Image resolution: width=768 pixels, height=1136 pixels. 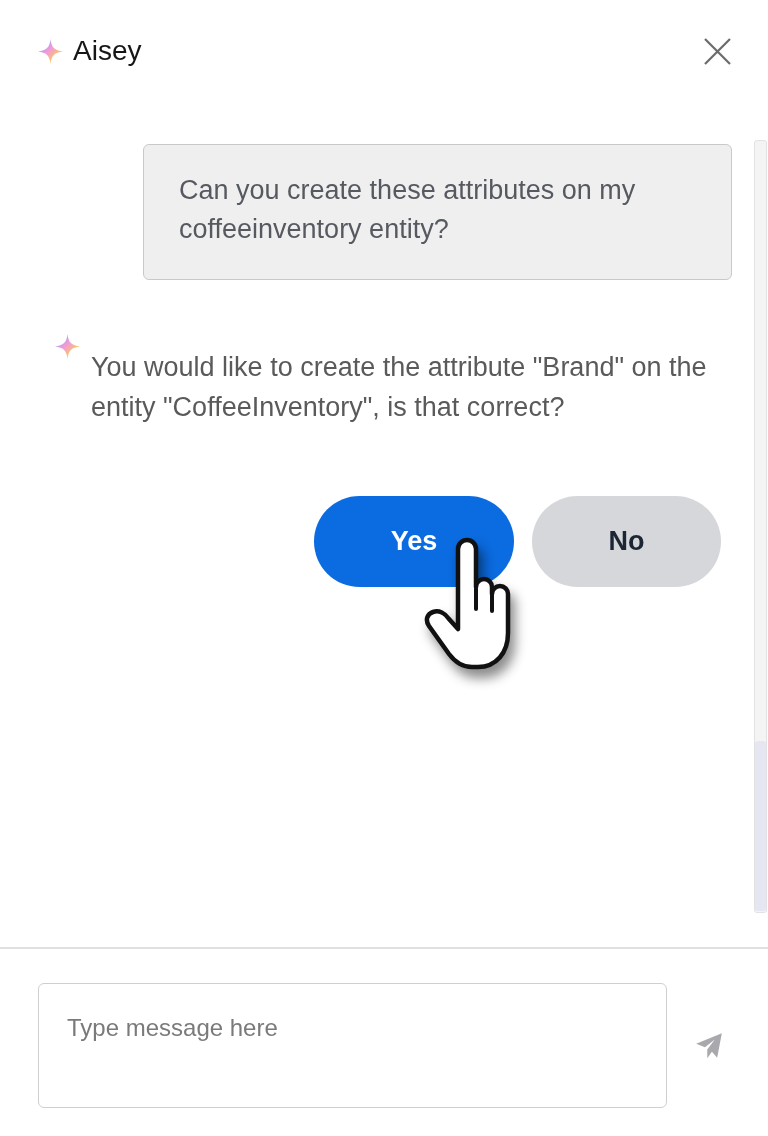 What do you see at coordinates (626, 541) in the screenshot?
I see `quick-reply-button: No` at bounding box center [626, 541].